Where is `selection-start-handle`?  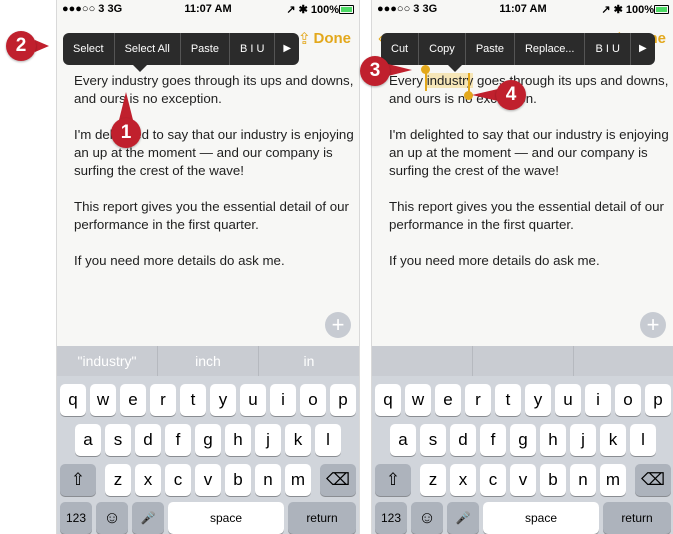 selection-start-handle is located at coordinates (426, 81).